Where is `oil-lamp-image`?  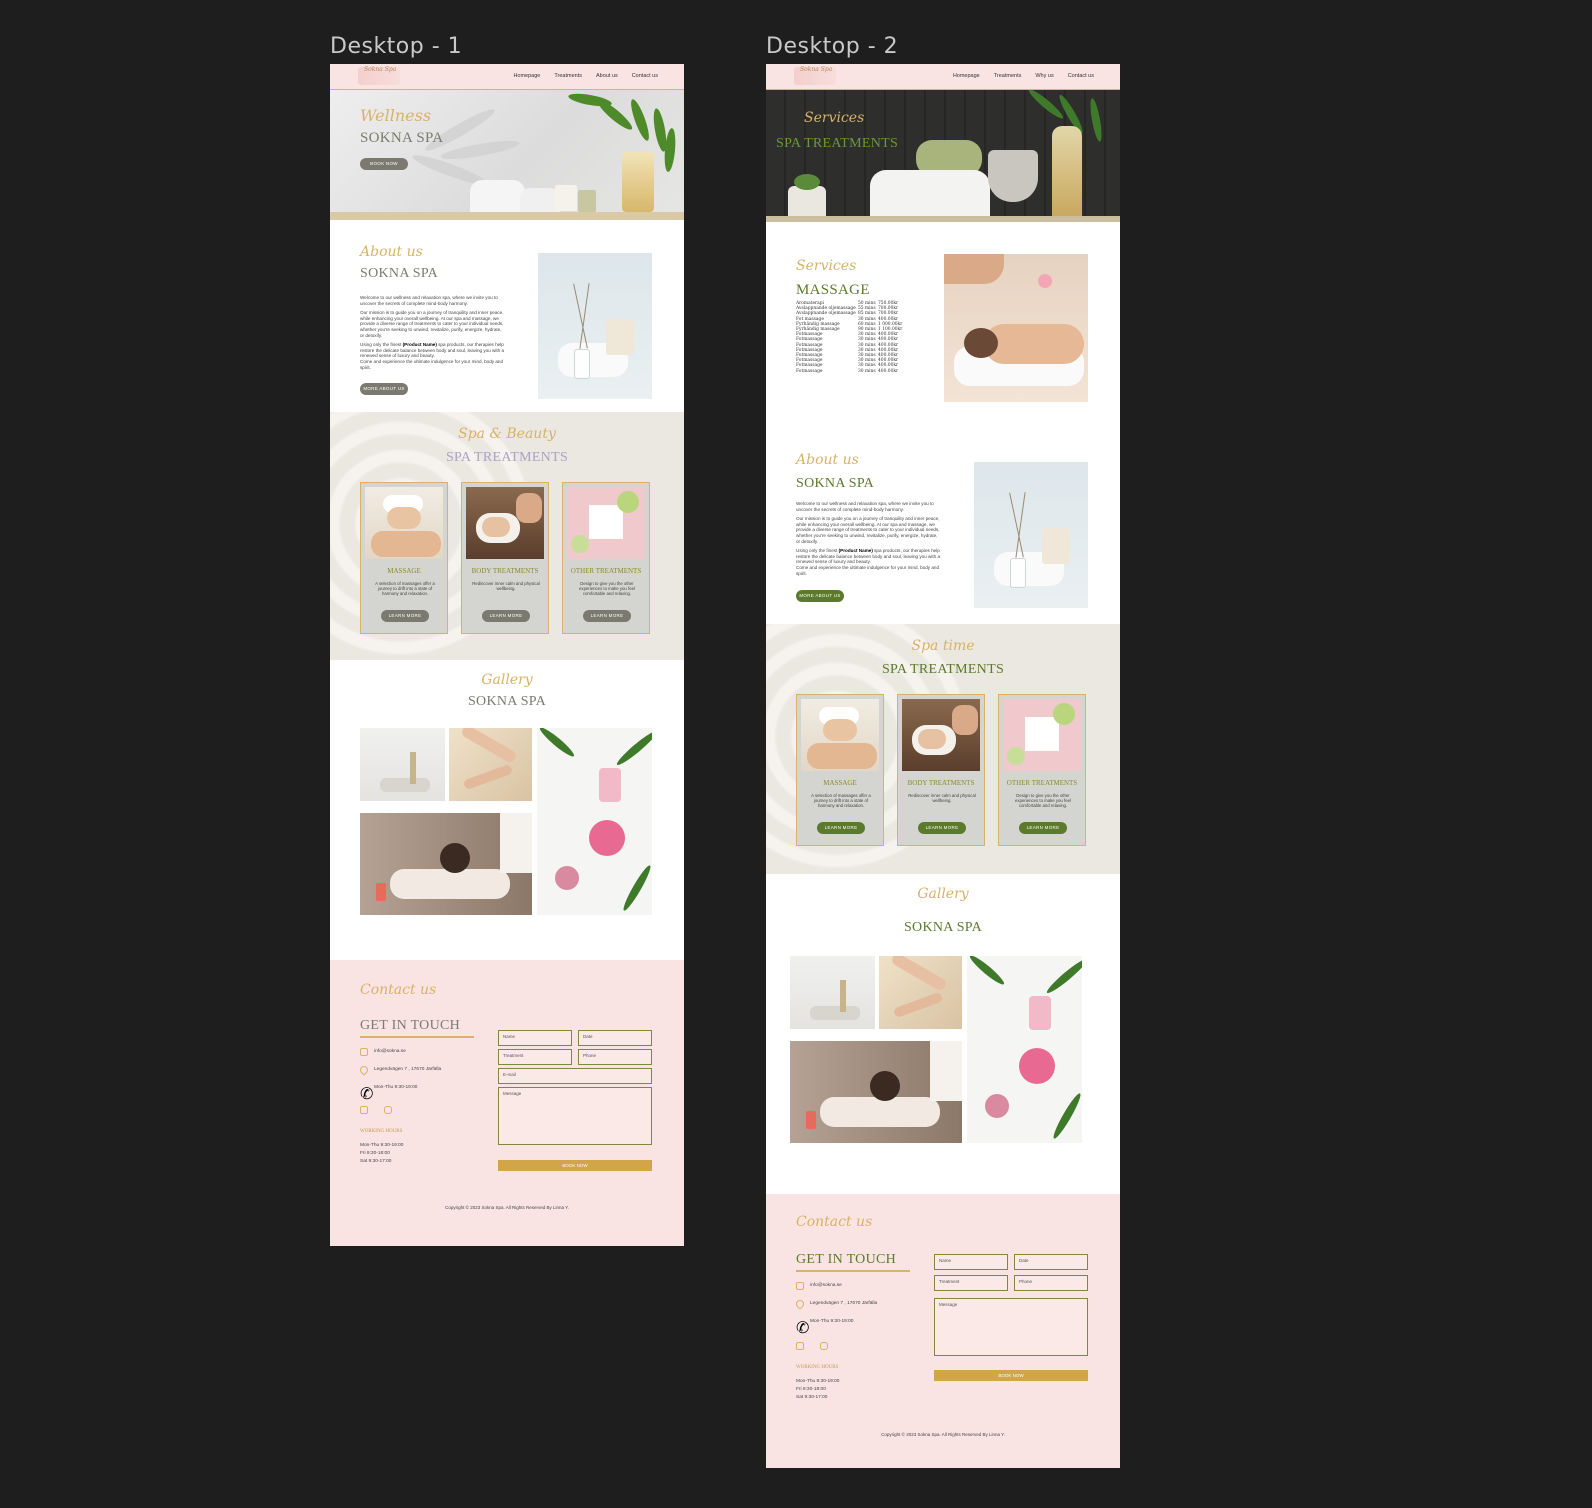 oil-lamp-image is located at coordinates (1067, 174).